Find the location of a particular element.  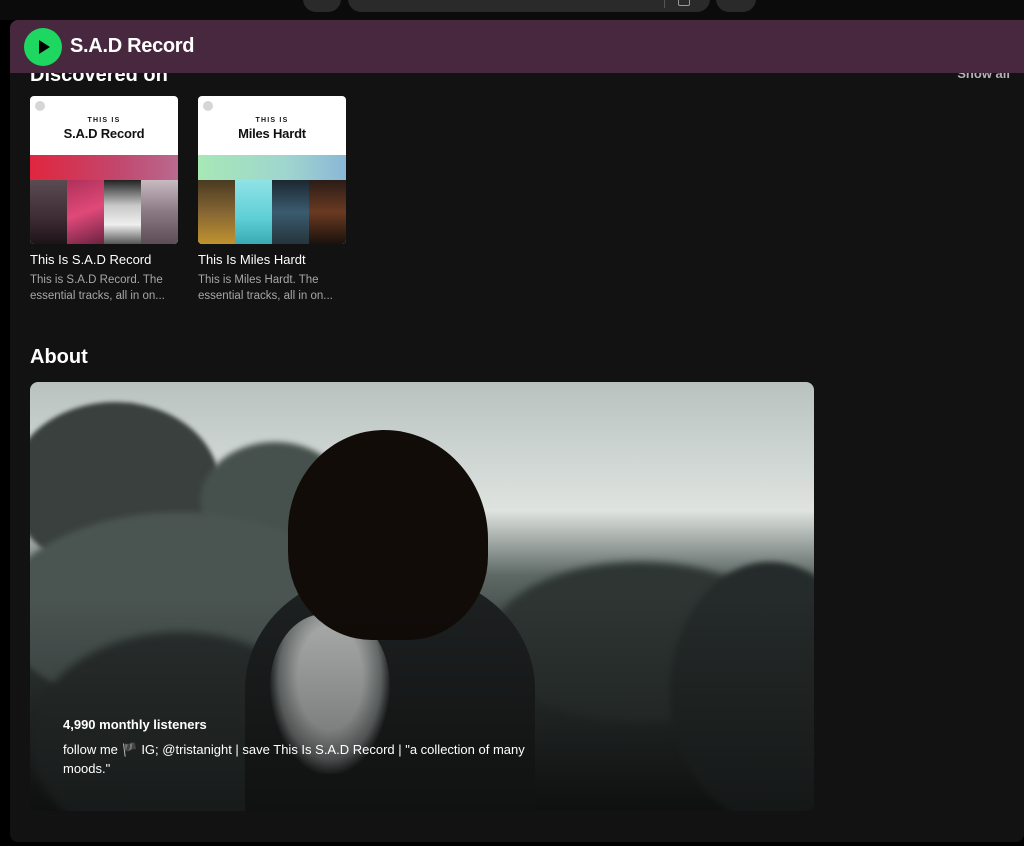

search-bar-divider is located at coordinates (664, 4).